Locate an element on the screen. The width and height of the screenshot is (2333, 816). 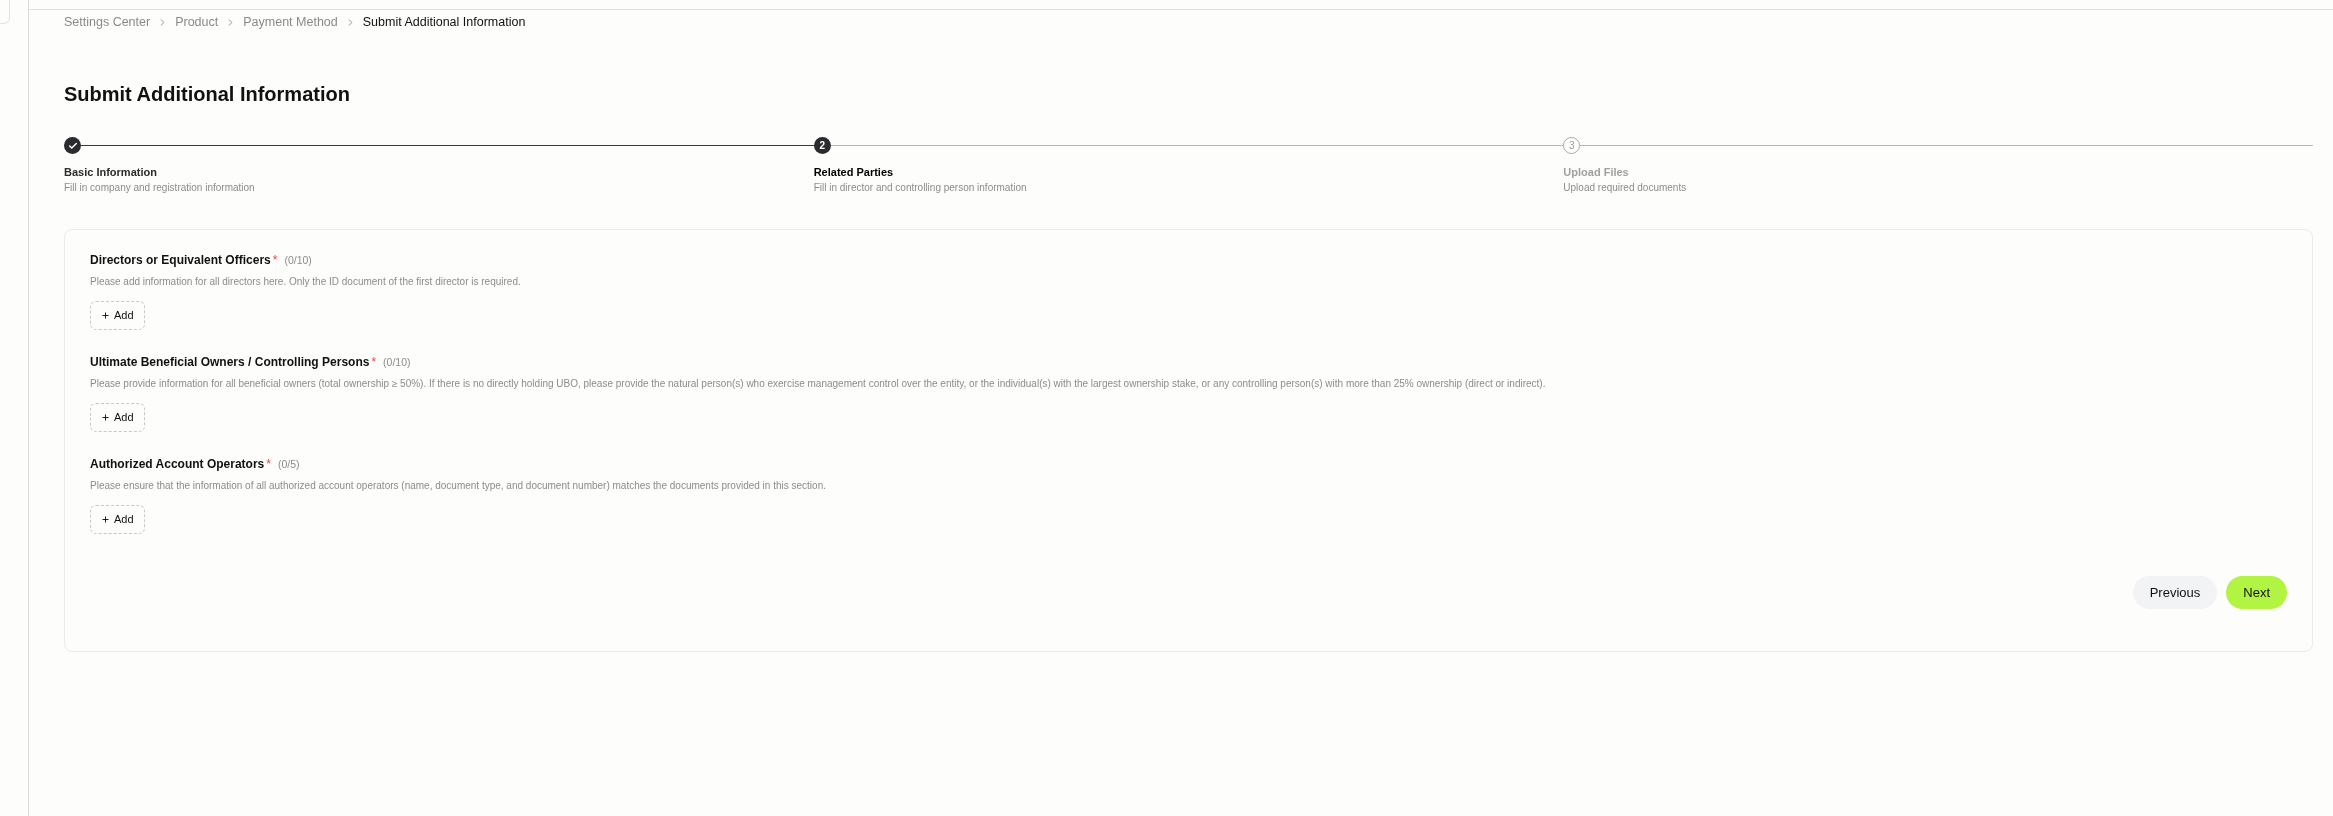
step-description: Upload required documents is located at coordinates (1625, 188).